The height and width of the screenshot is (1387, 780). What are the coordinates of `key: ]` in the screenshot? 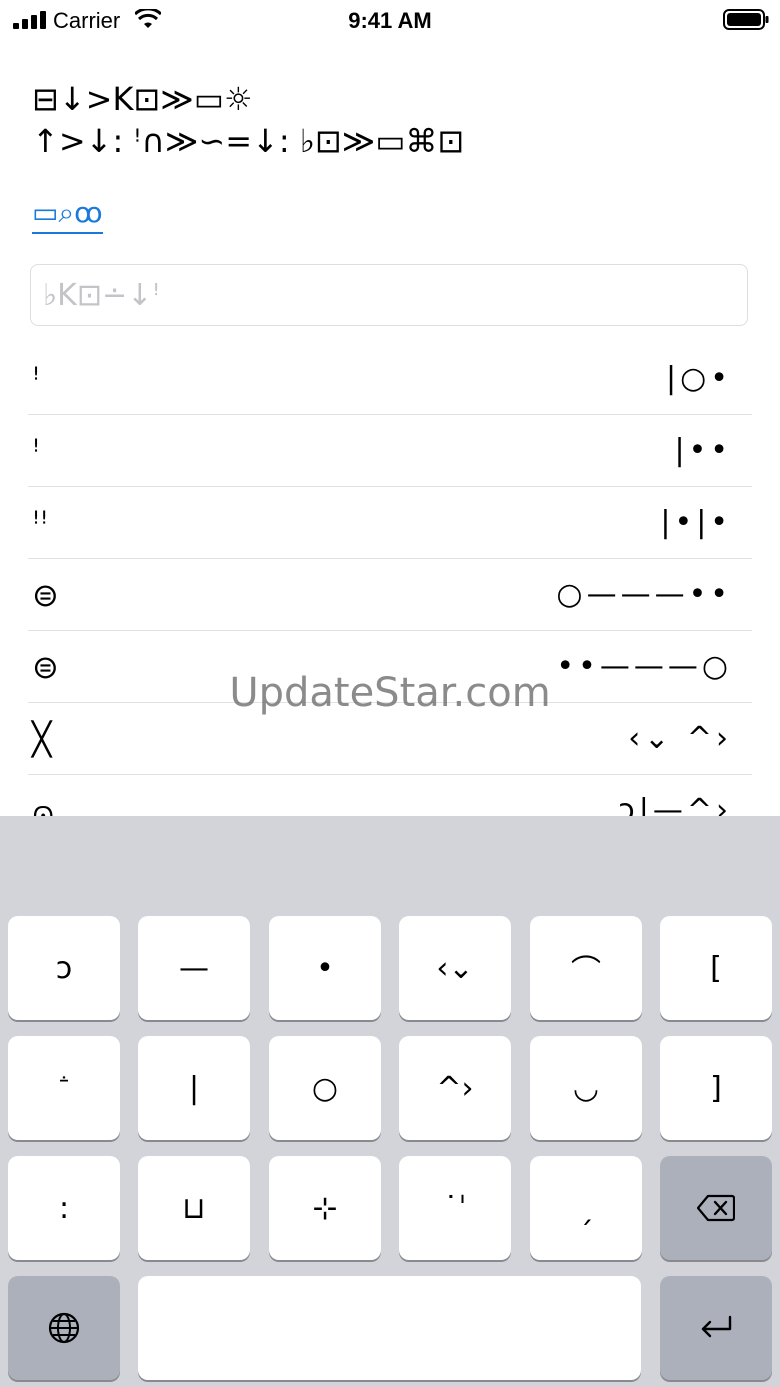 It's located at (716, 1088).